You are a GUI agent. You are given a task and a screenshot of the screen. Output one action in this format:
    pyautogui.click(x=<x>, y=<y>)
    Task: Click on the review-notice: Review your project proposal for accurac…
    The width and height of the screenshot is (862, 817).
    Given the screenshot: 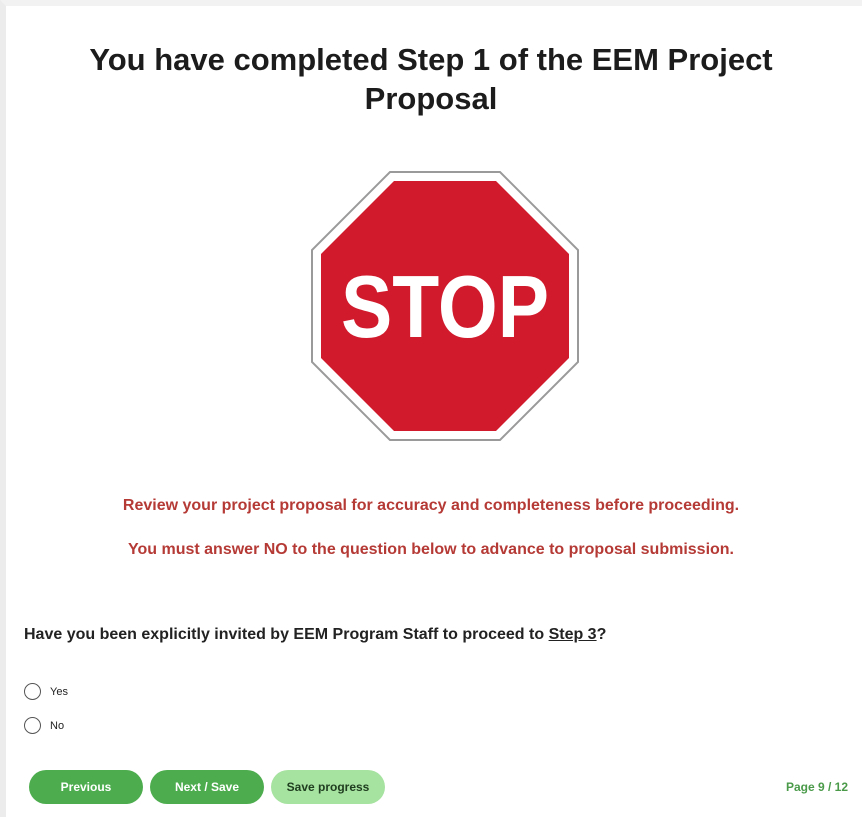 What is the action you would take?
    pyautogui.click(x=431, y=505)
    